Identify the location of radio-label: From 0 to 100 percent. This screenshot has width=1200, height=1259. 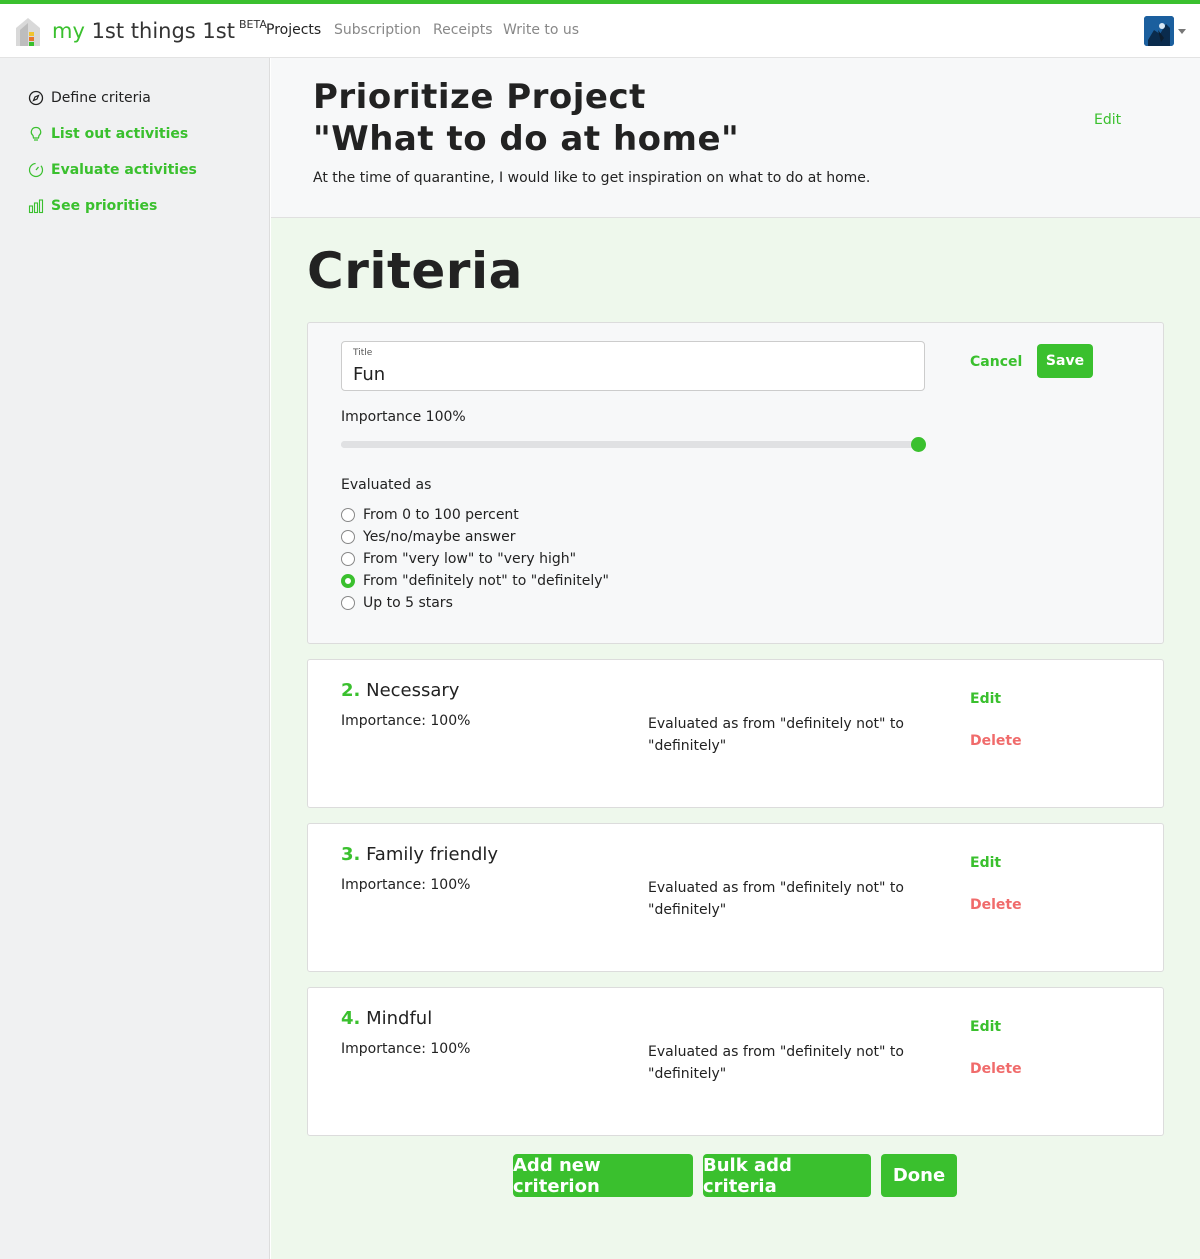
(441, 515).